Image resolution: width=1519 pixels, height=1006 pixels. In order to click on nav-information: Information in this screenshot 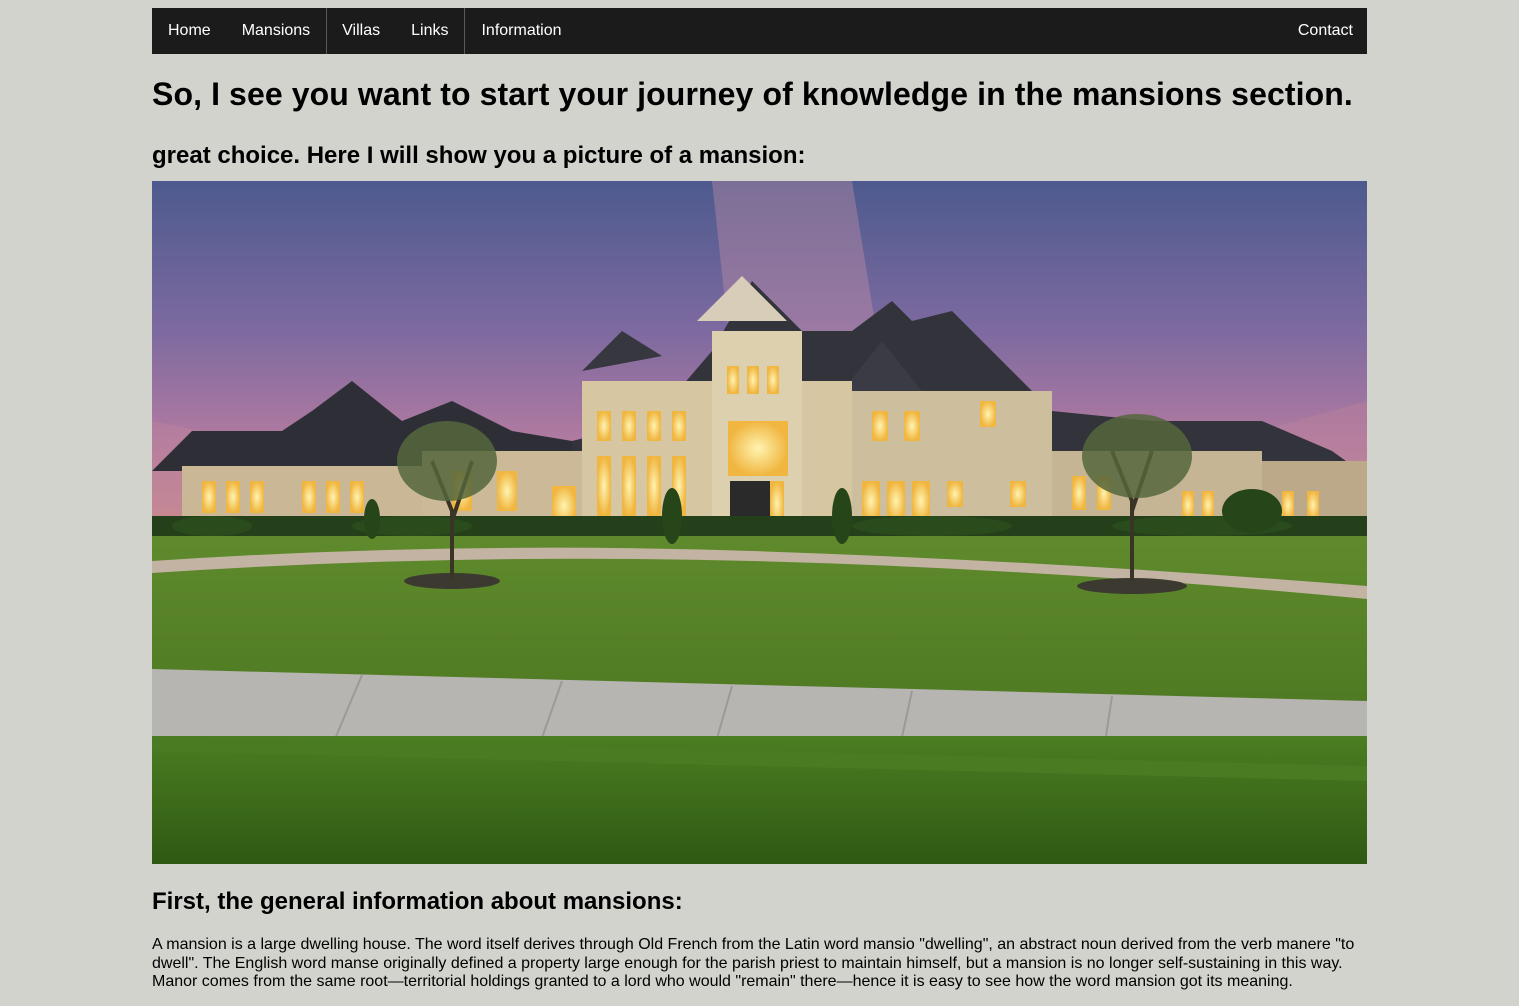, I will do `click(521, 31)`.